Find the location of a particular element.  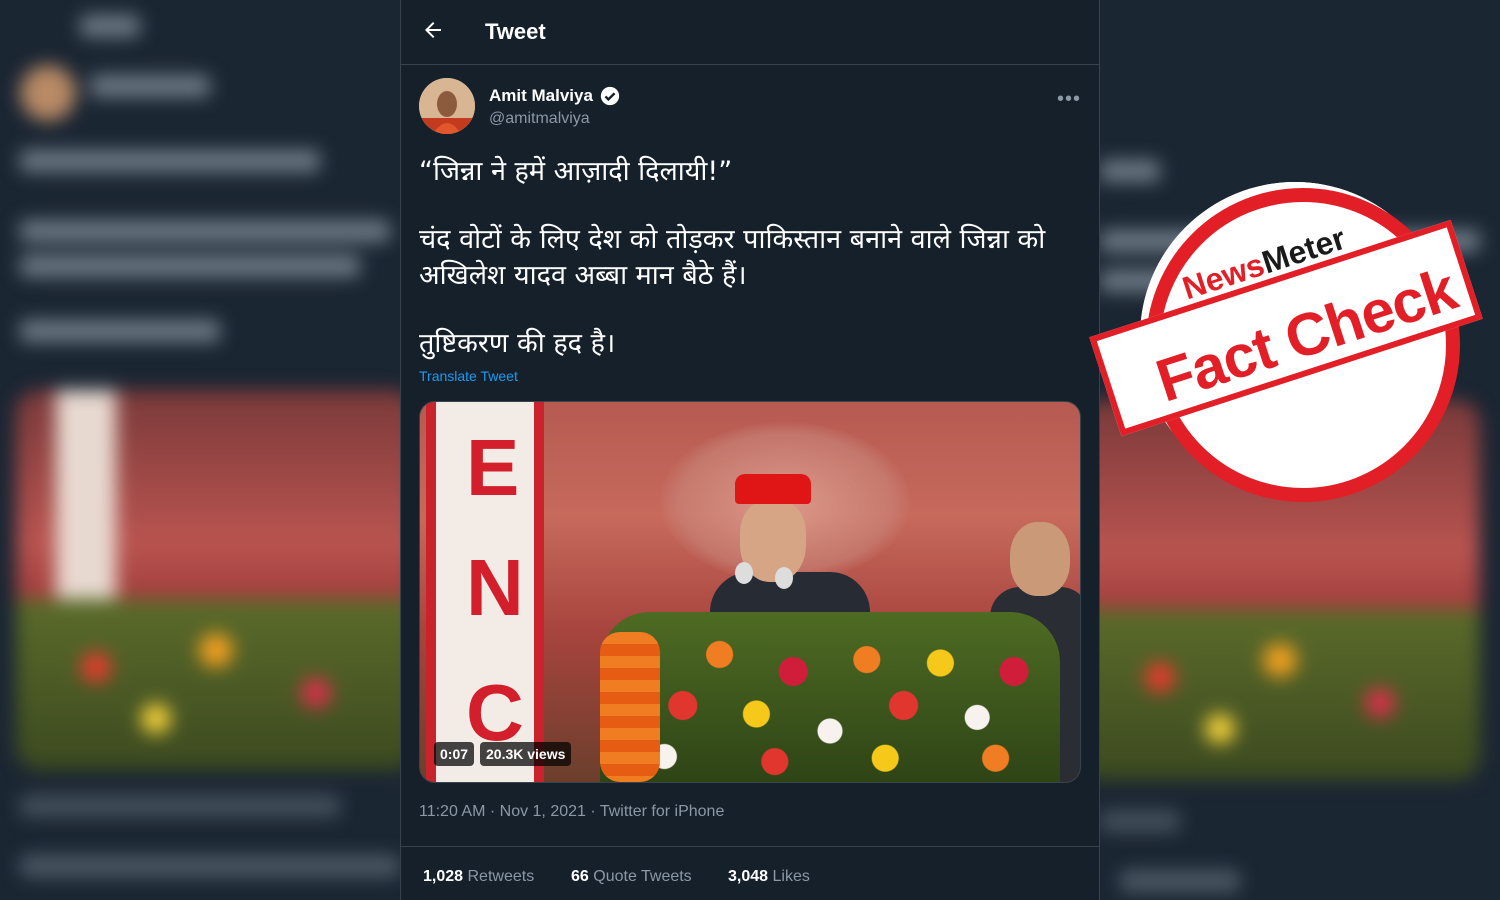

more-options-icon: ••• is located at coordinates (1069, 99).